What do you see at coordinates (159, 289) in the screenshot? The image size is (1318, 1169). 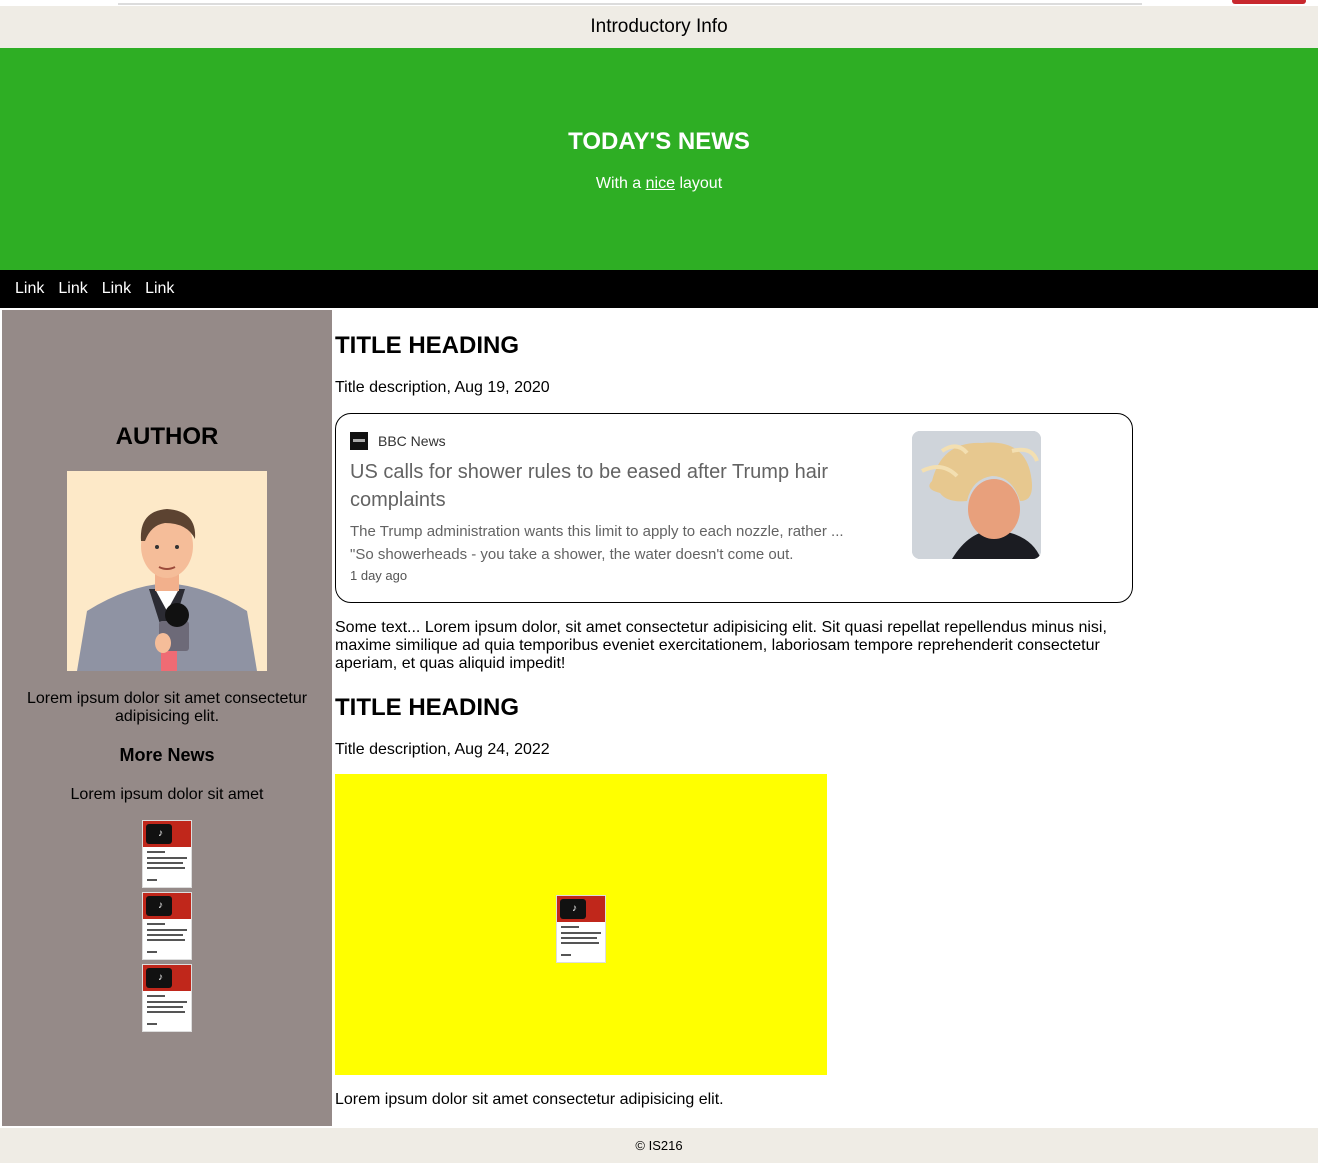 I see `nav-link-4: Link` at bounding box center [159, 289].